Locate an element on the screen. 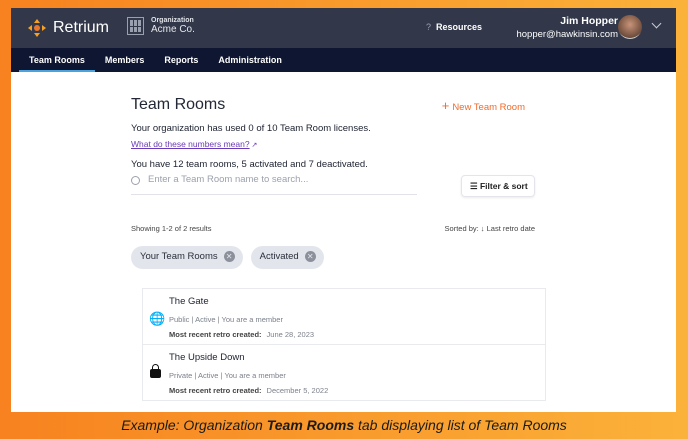 The image size is (688, 439). resources-link: ? Resources is located at coordinates (454, 27).